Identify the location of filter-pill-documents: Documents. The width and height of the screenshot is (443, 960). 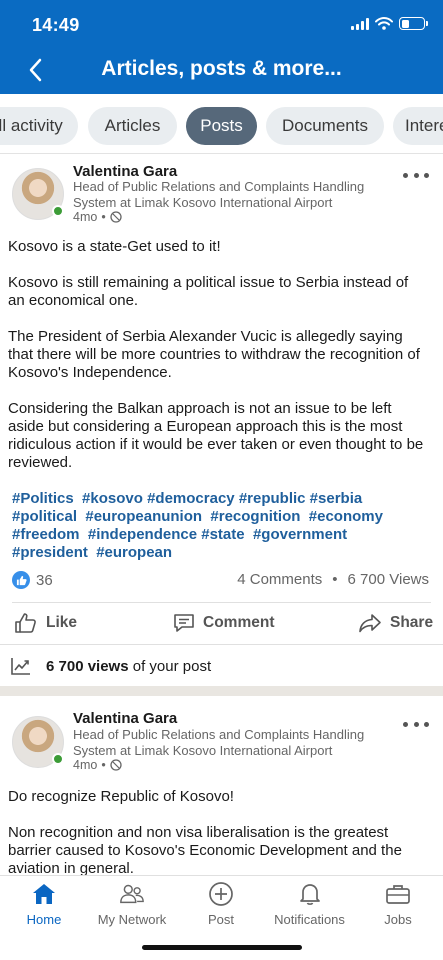
(325, 126).